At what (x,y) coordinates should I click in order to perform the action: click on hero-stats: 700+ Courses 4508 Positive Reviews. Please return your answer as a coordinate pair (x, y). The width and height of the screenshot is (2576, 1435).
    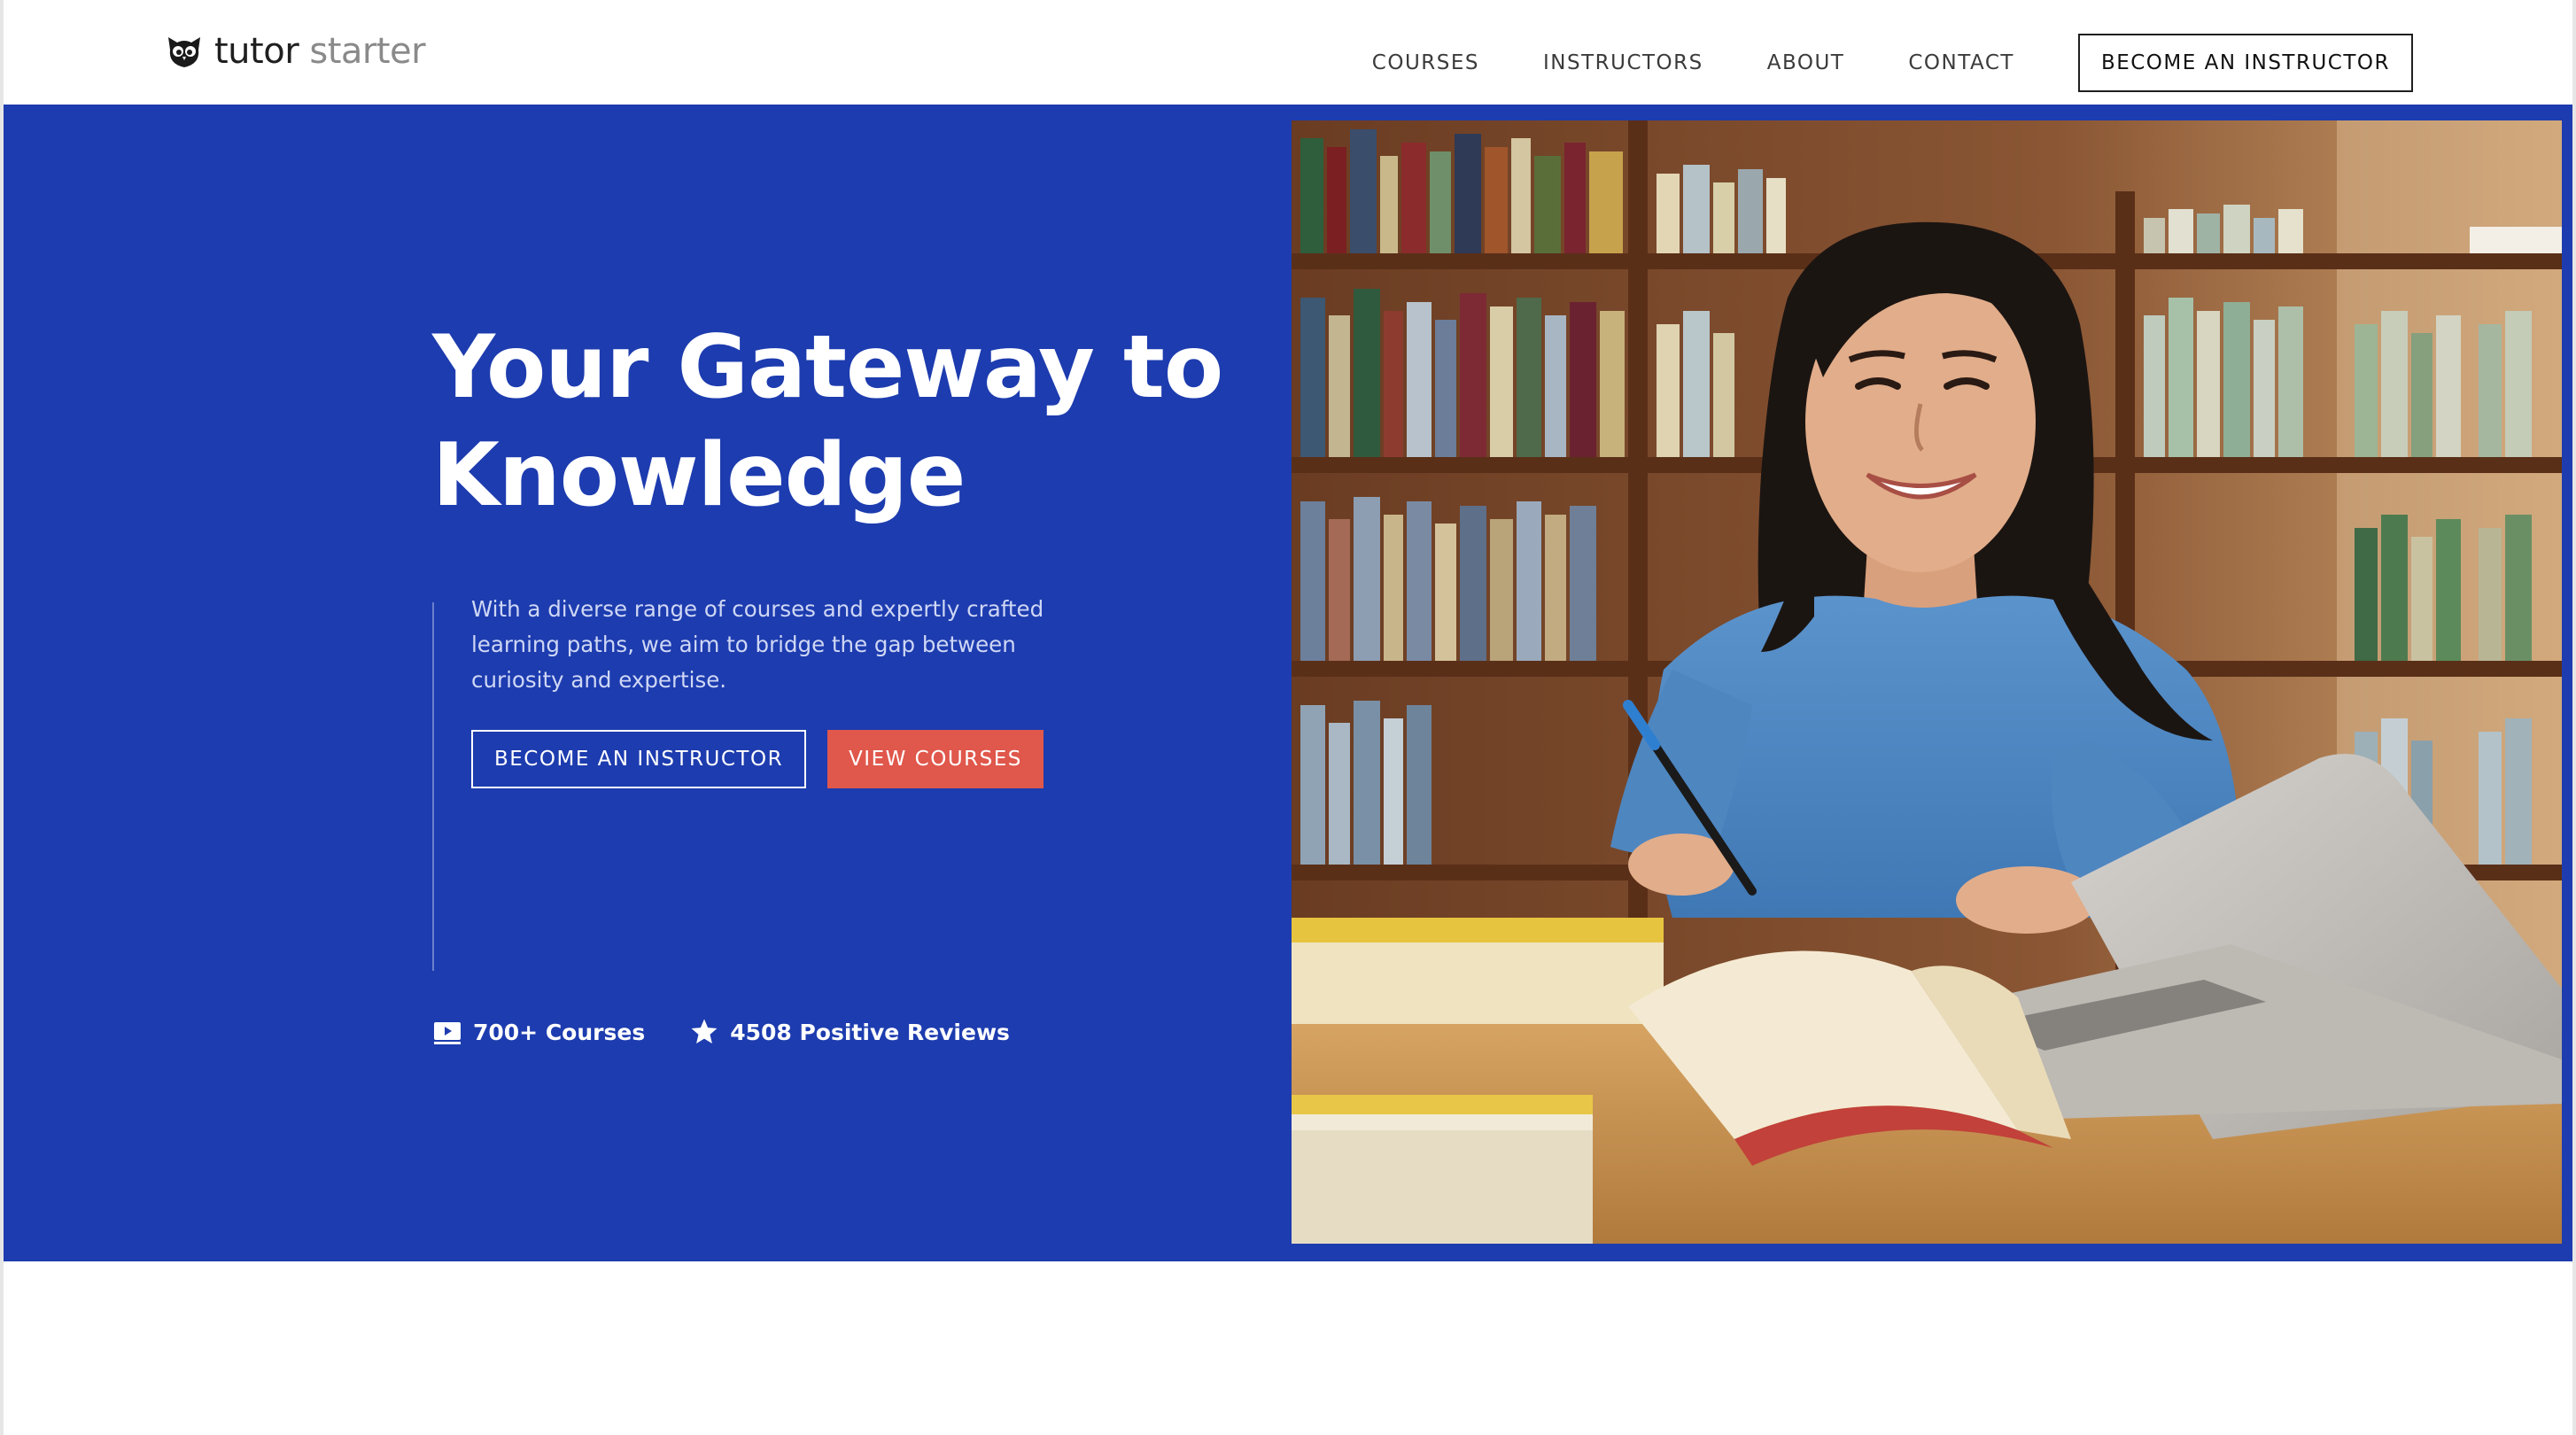
    Looking at the image, I should click on (743, 1032).